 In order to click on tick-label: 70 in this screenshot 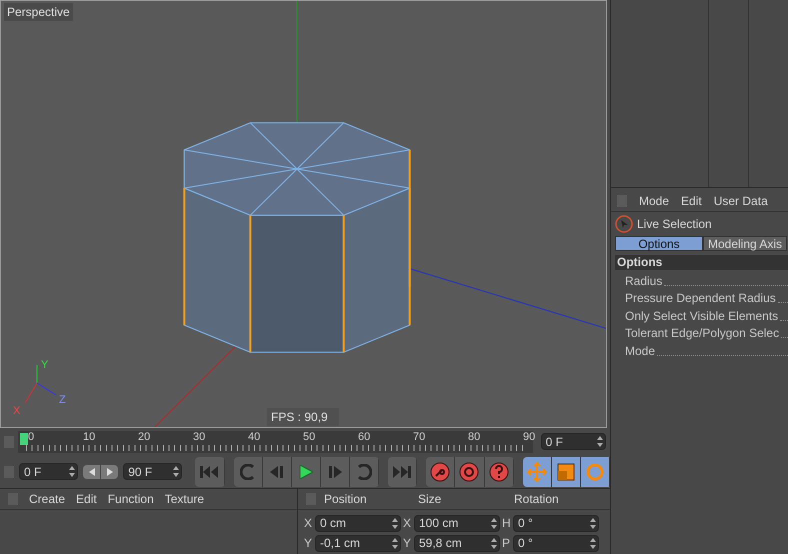, I will do `click(419, 436)`.